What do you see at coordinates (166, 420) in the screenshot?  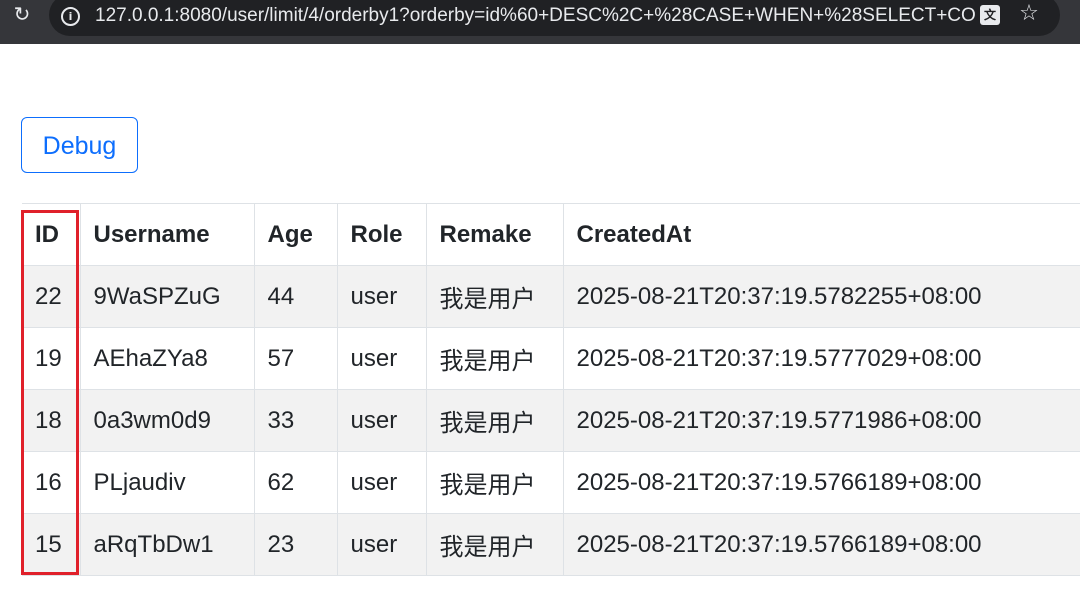 I see `cell-username: 0a3wm0d9` at bounding box center [166, 420].